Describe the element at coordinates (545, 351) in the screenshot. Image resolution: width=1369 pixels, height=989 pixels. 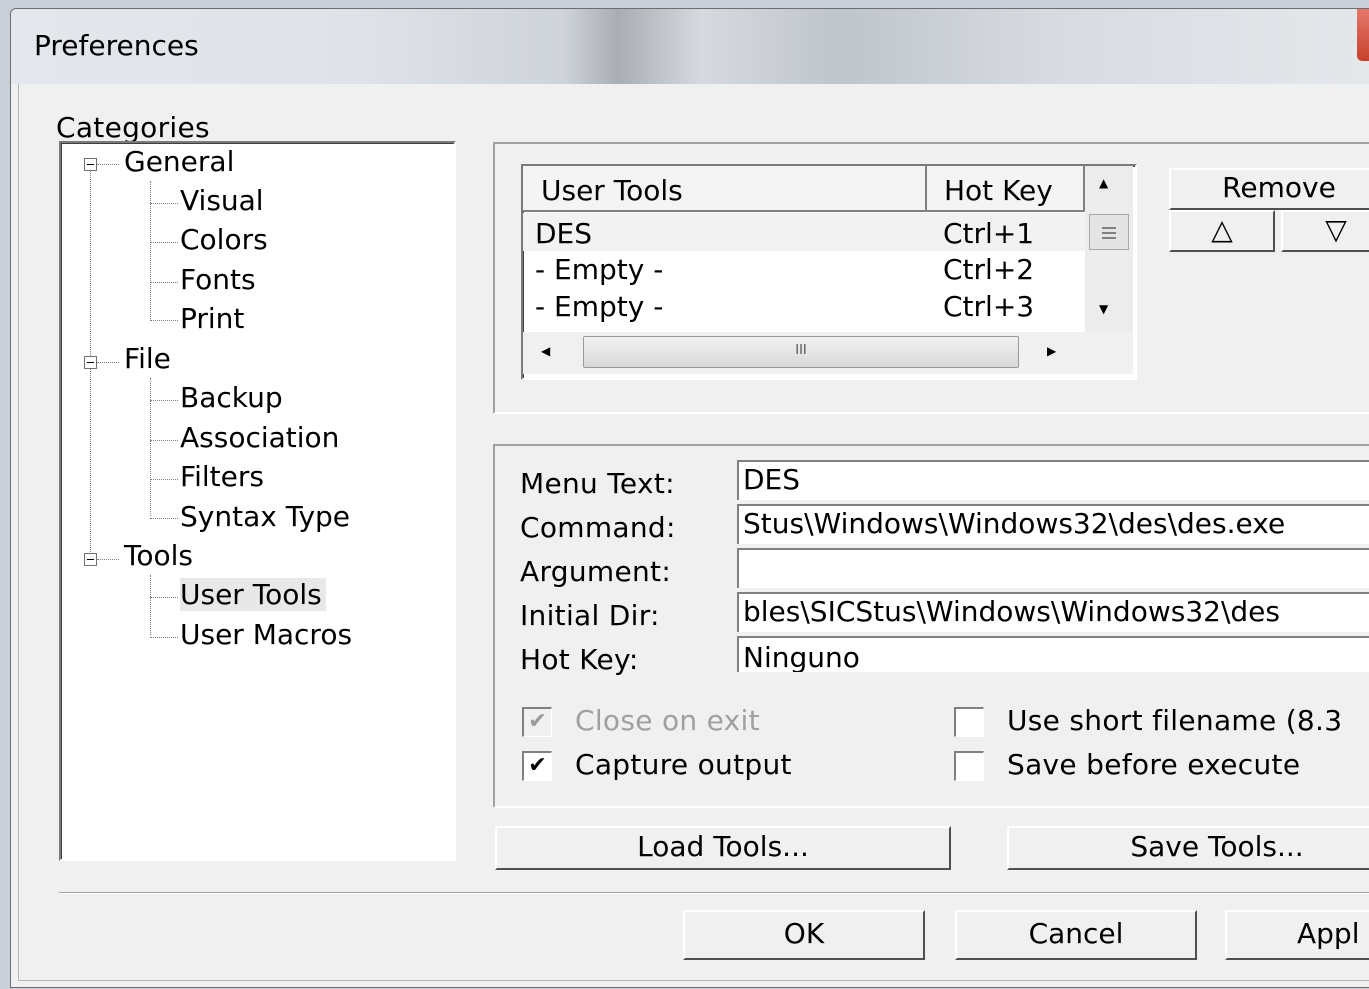
I see `scroll-left-icon: ◀` at that location.